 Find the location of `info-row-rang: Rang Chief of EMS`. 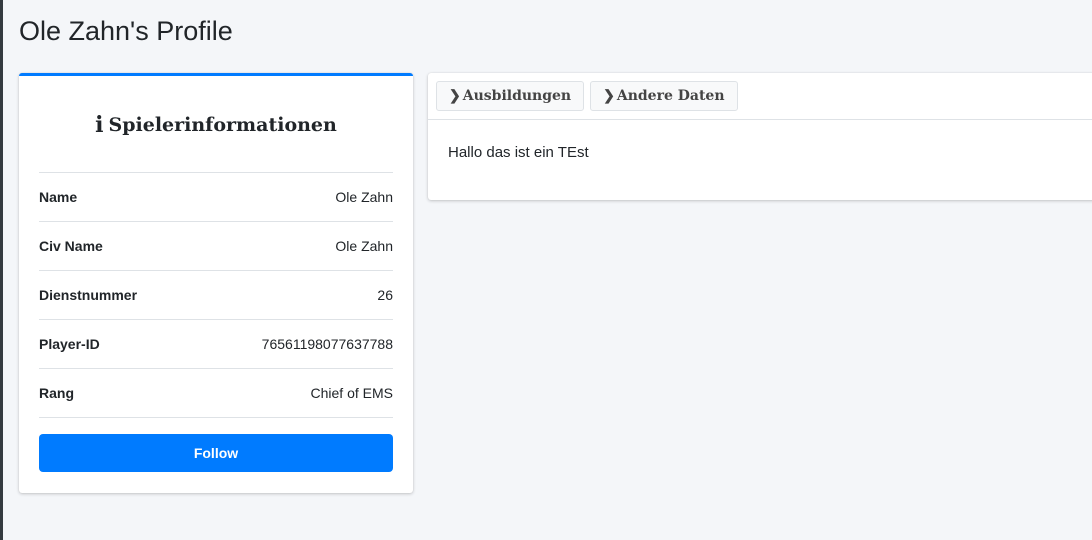

info-row-rang: Rang Chief of EMS is located at coordinates (216, 393).